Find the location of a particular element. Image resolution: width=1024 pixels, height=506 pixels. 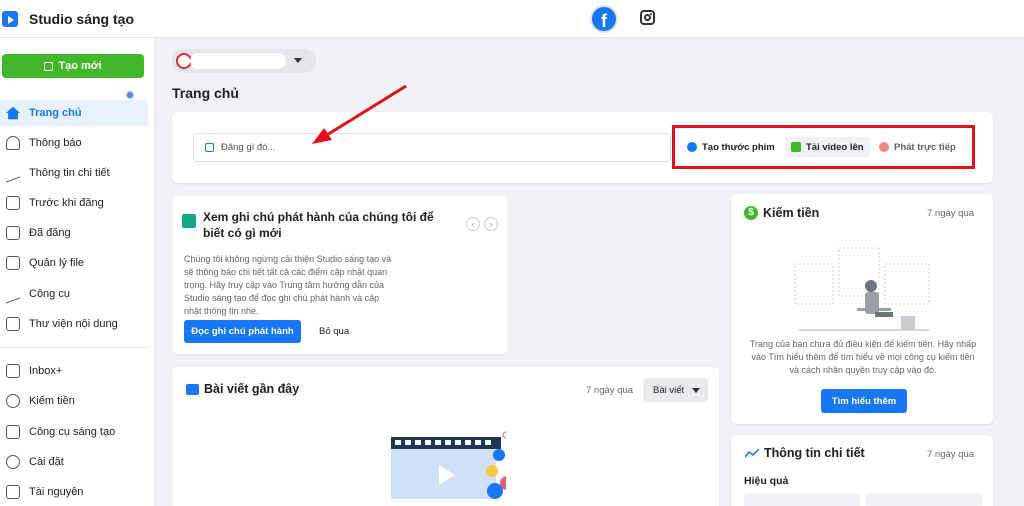

previous-arrow-icon: ‹ is located at coordinates (473, 224).